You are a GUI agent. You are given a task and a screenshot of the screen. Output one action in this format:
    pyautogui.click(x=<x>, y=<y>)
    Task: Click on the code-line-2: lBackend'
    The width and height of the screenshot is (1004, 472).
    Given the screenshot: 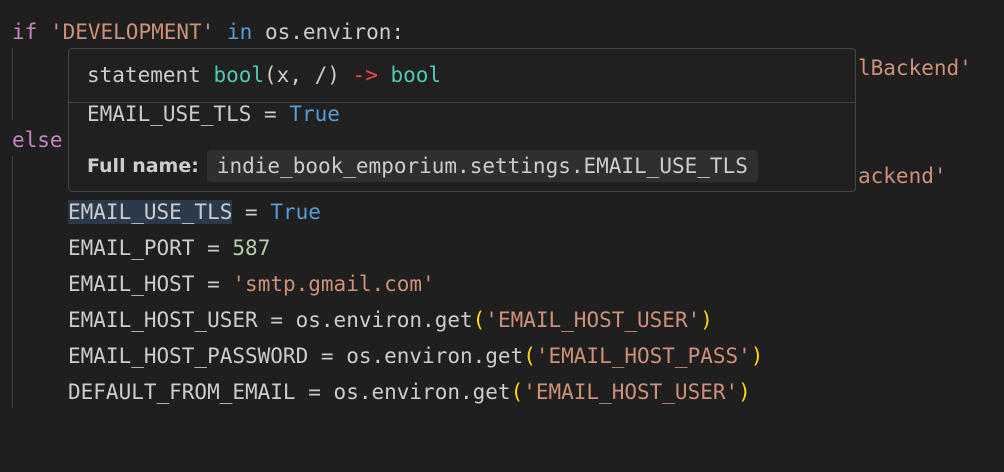 What is the action you would take?
    pyautogui.click(x=915, y=68)
    